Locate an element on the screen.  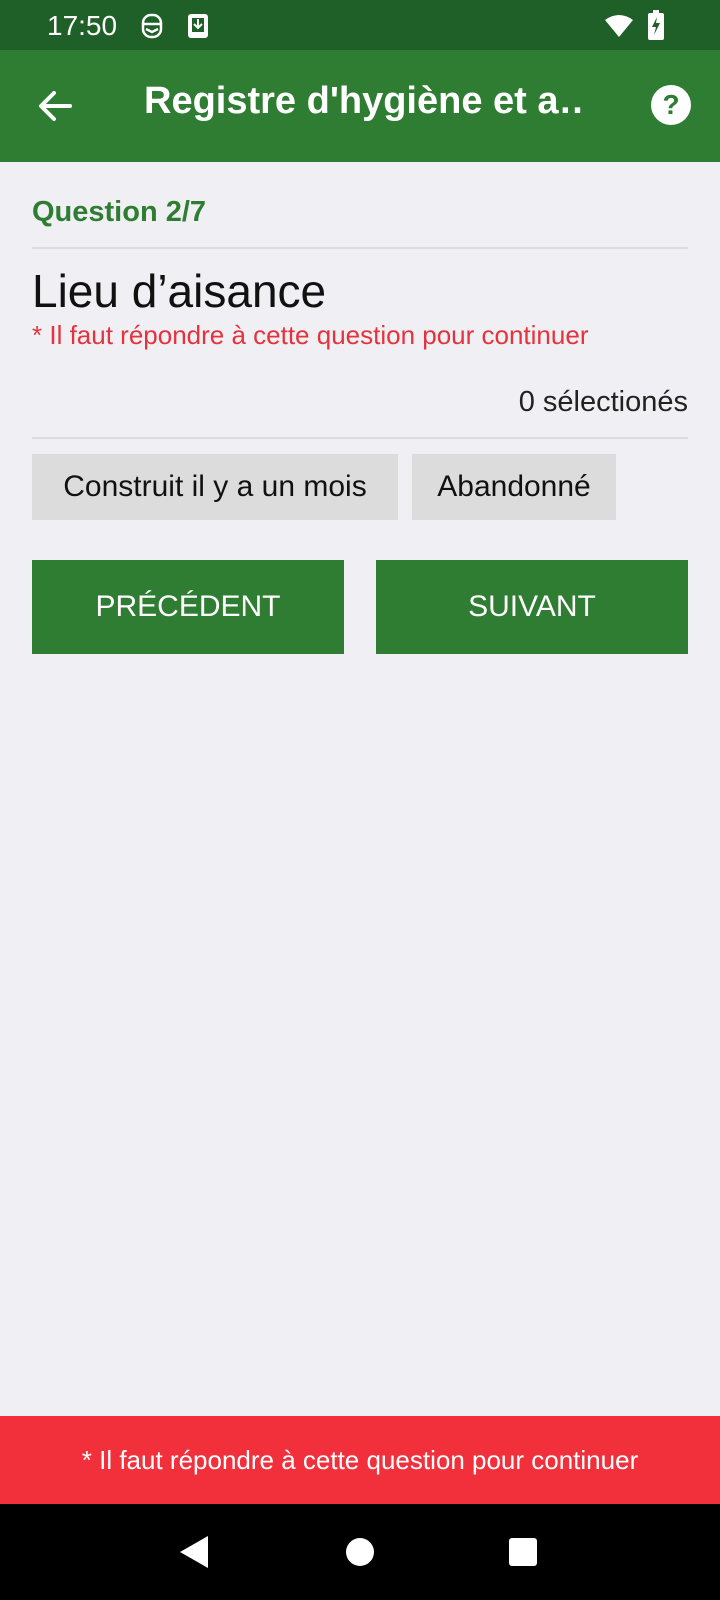
nav-back-icon is located at coordinates (194, 1552).